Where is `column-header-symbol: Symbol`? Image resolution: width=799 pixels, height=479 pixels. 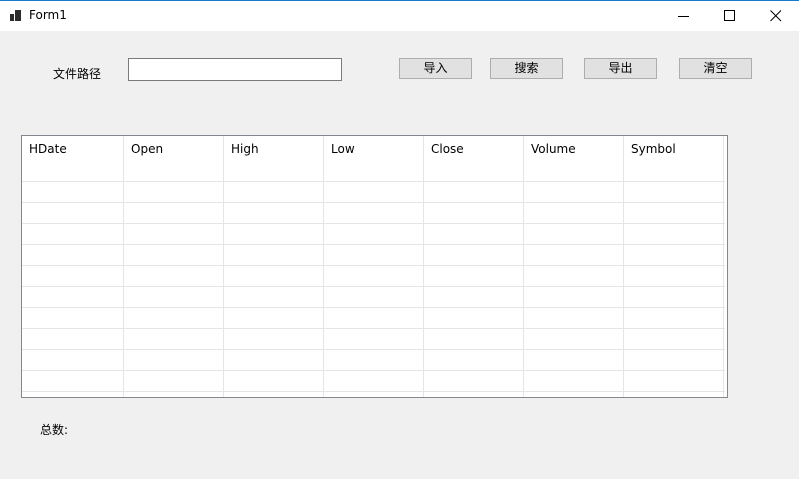 column-header-symbol: Symbol is located at coordinates (653, 149).